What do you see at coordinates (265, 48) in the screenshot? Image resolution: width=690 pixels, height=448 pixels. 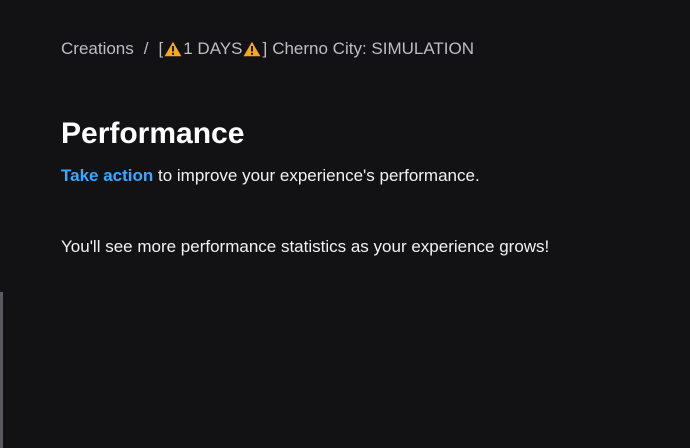 I see `breadcrumb-close-bracket: ]` at bounding box center [265, 48].